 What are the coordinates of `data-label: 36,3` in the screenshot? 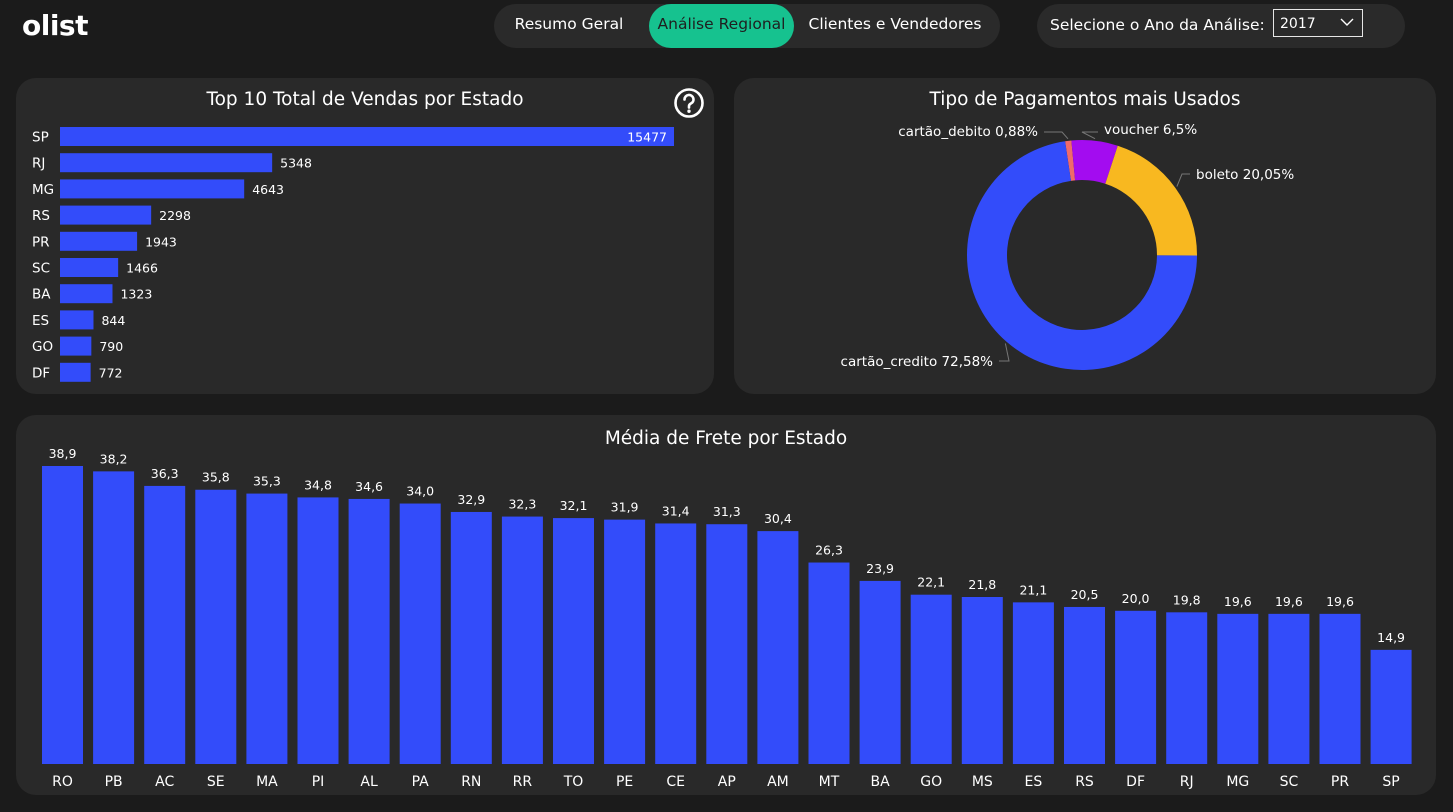 It's located at (165, 473).